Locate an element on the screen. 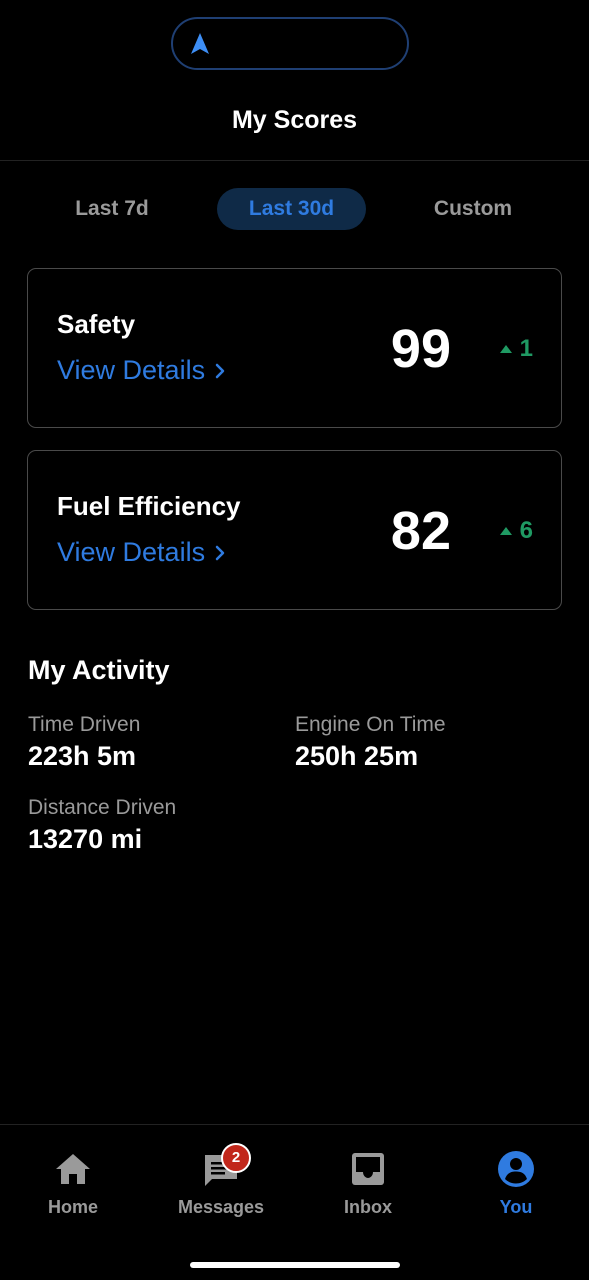  tab-last-30d: Last 30d is located at coordinates (291, 209).